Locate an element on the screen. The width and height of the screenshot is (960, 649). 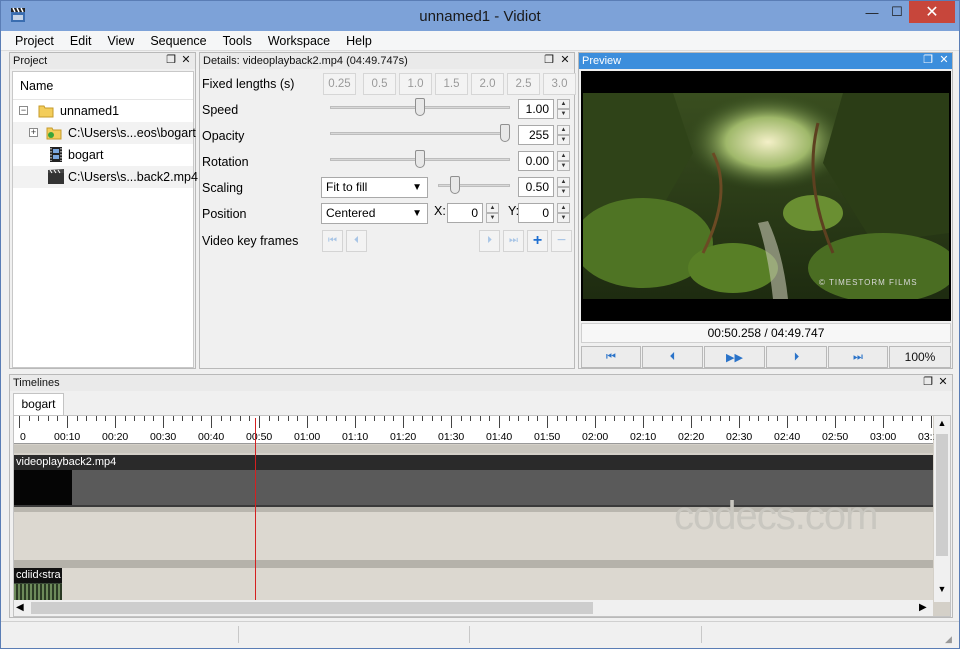
rotation-input: 0.00 is located at coordinates (536, 161).